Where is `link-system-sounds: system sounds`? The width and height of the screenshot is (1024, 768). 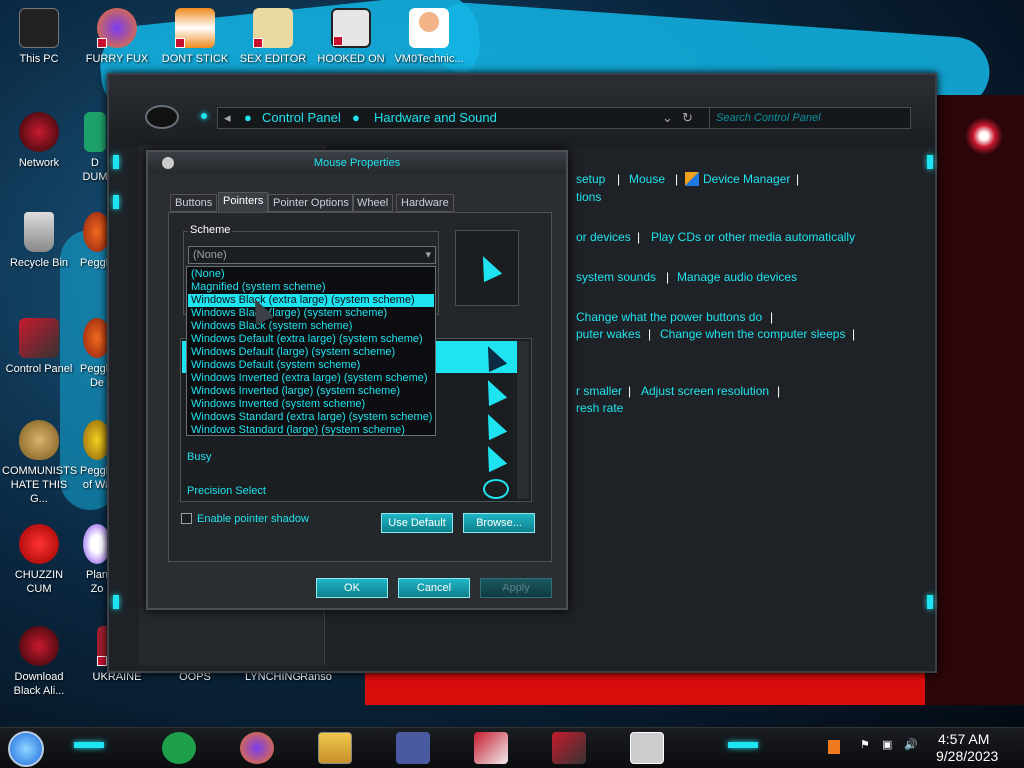 link-system-sounds: system sounds is located at coordinates (616, 277).